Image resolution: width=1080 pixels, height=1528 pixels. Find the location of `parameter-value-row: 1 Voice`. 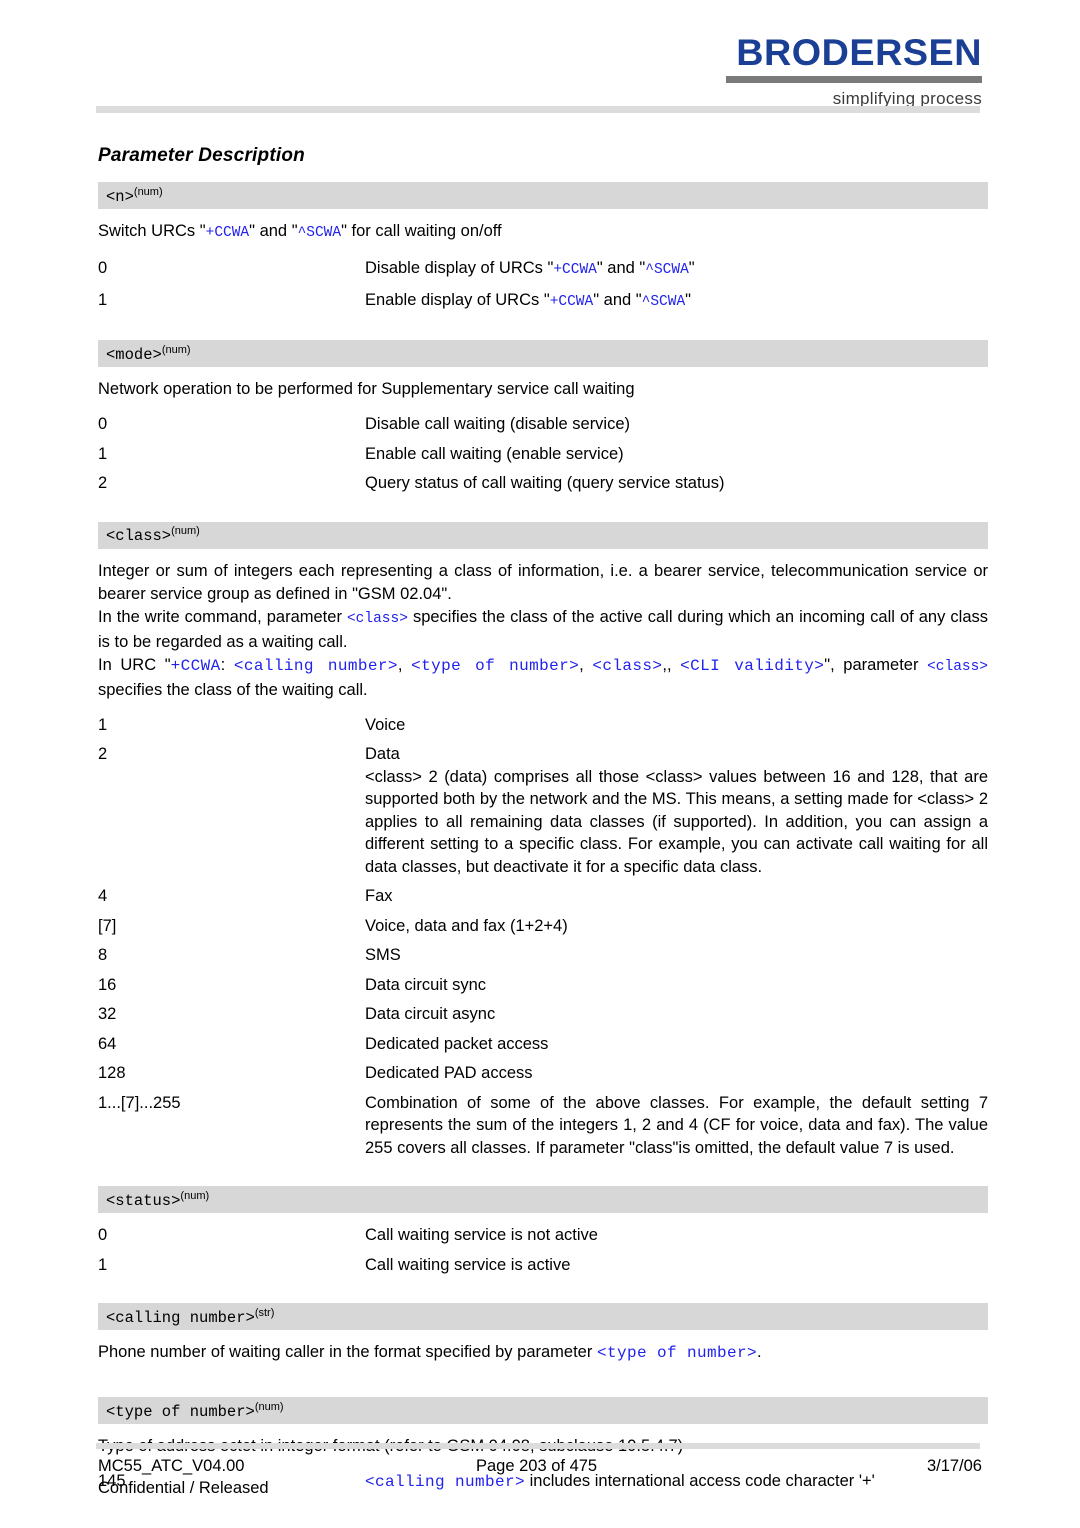

parameter-value-row: 1 Voice is located at coordinates (543, 725).